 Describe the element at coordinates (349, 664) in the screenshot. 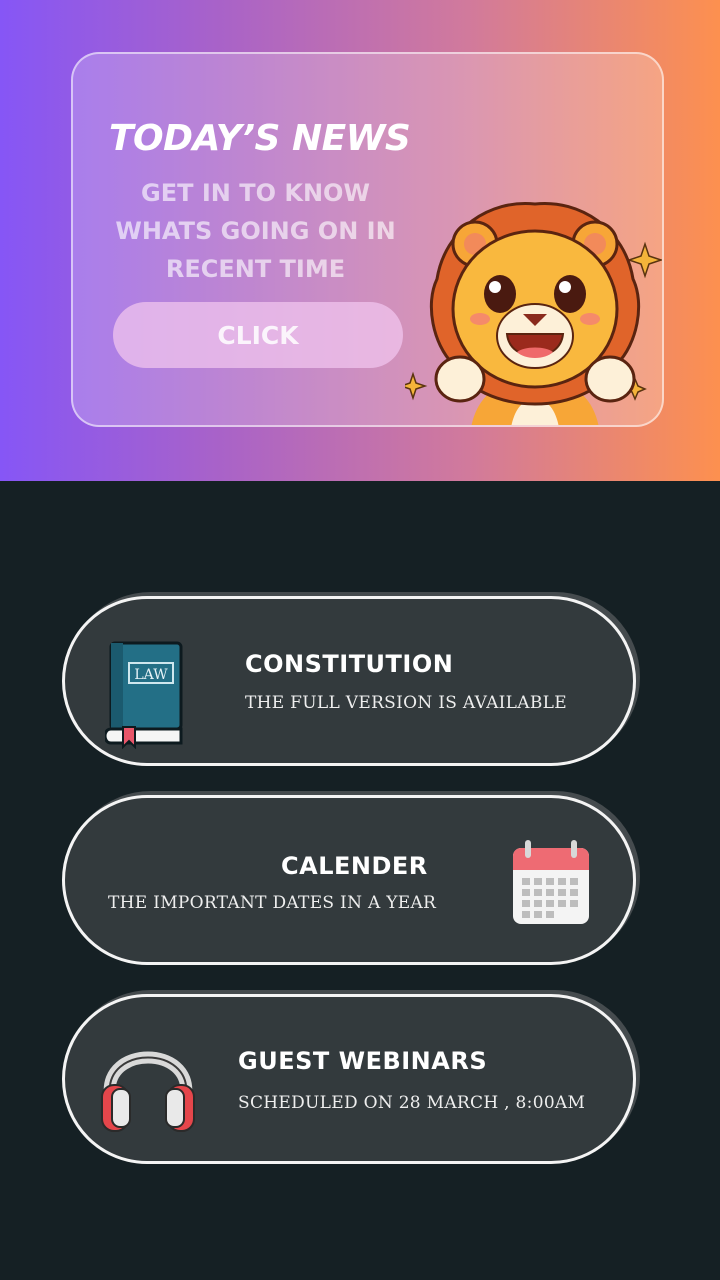

I see `card-title: CONSTITUTION` at that location.